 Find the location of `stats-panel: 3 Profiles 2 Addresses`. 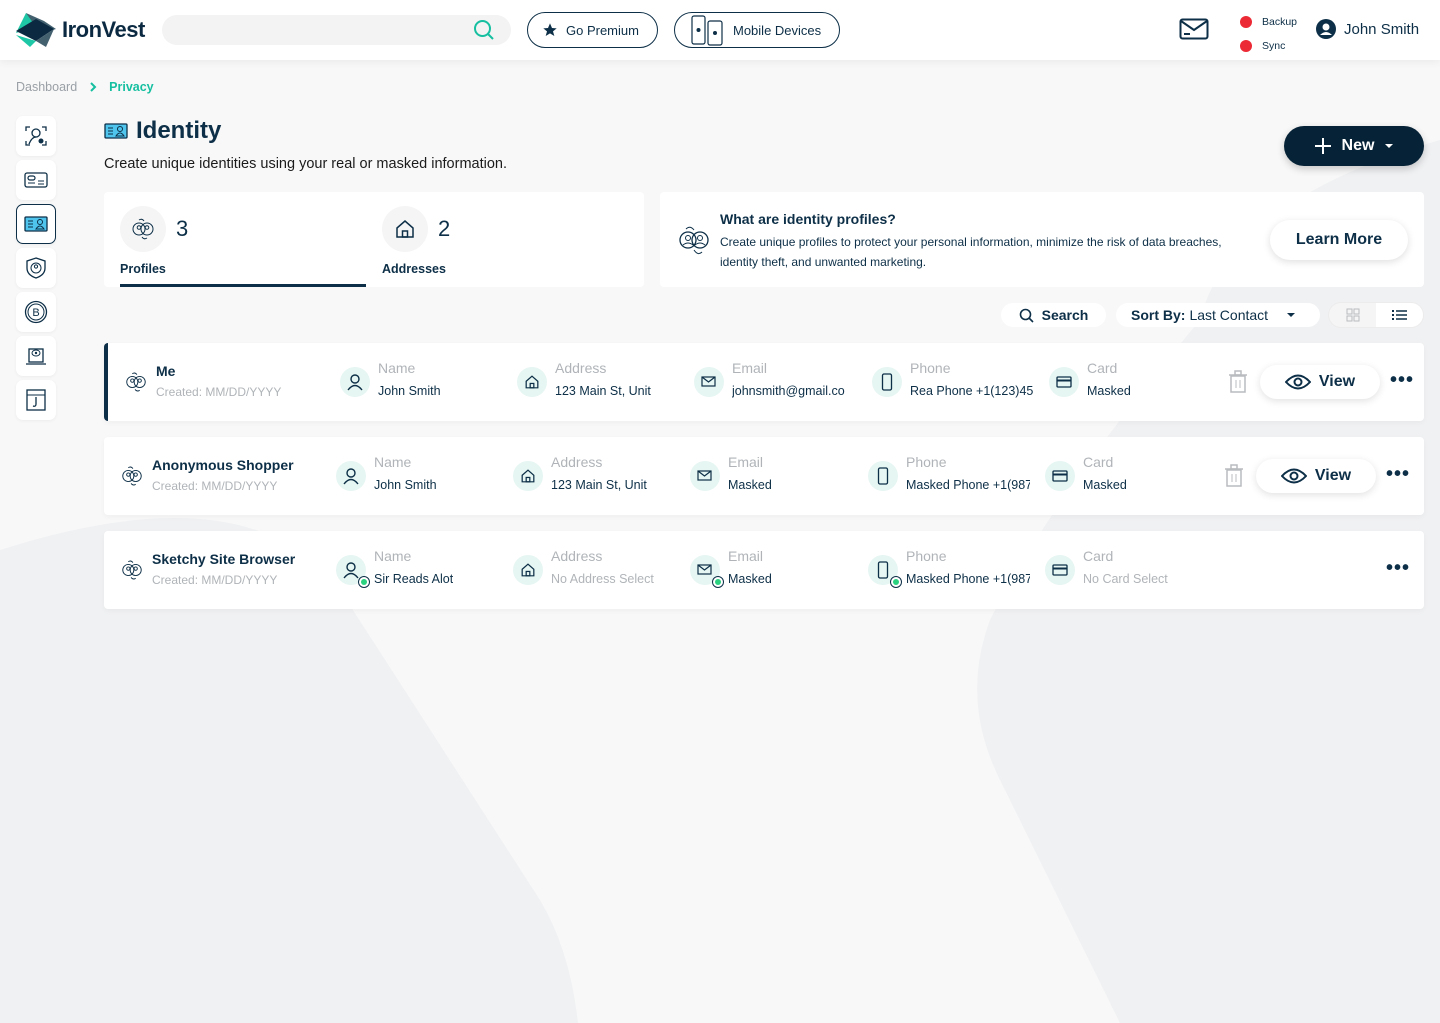

stats-panel: 3 Profiles 2 Addresses is located at coordinates (374, 239).